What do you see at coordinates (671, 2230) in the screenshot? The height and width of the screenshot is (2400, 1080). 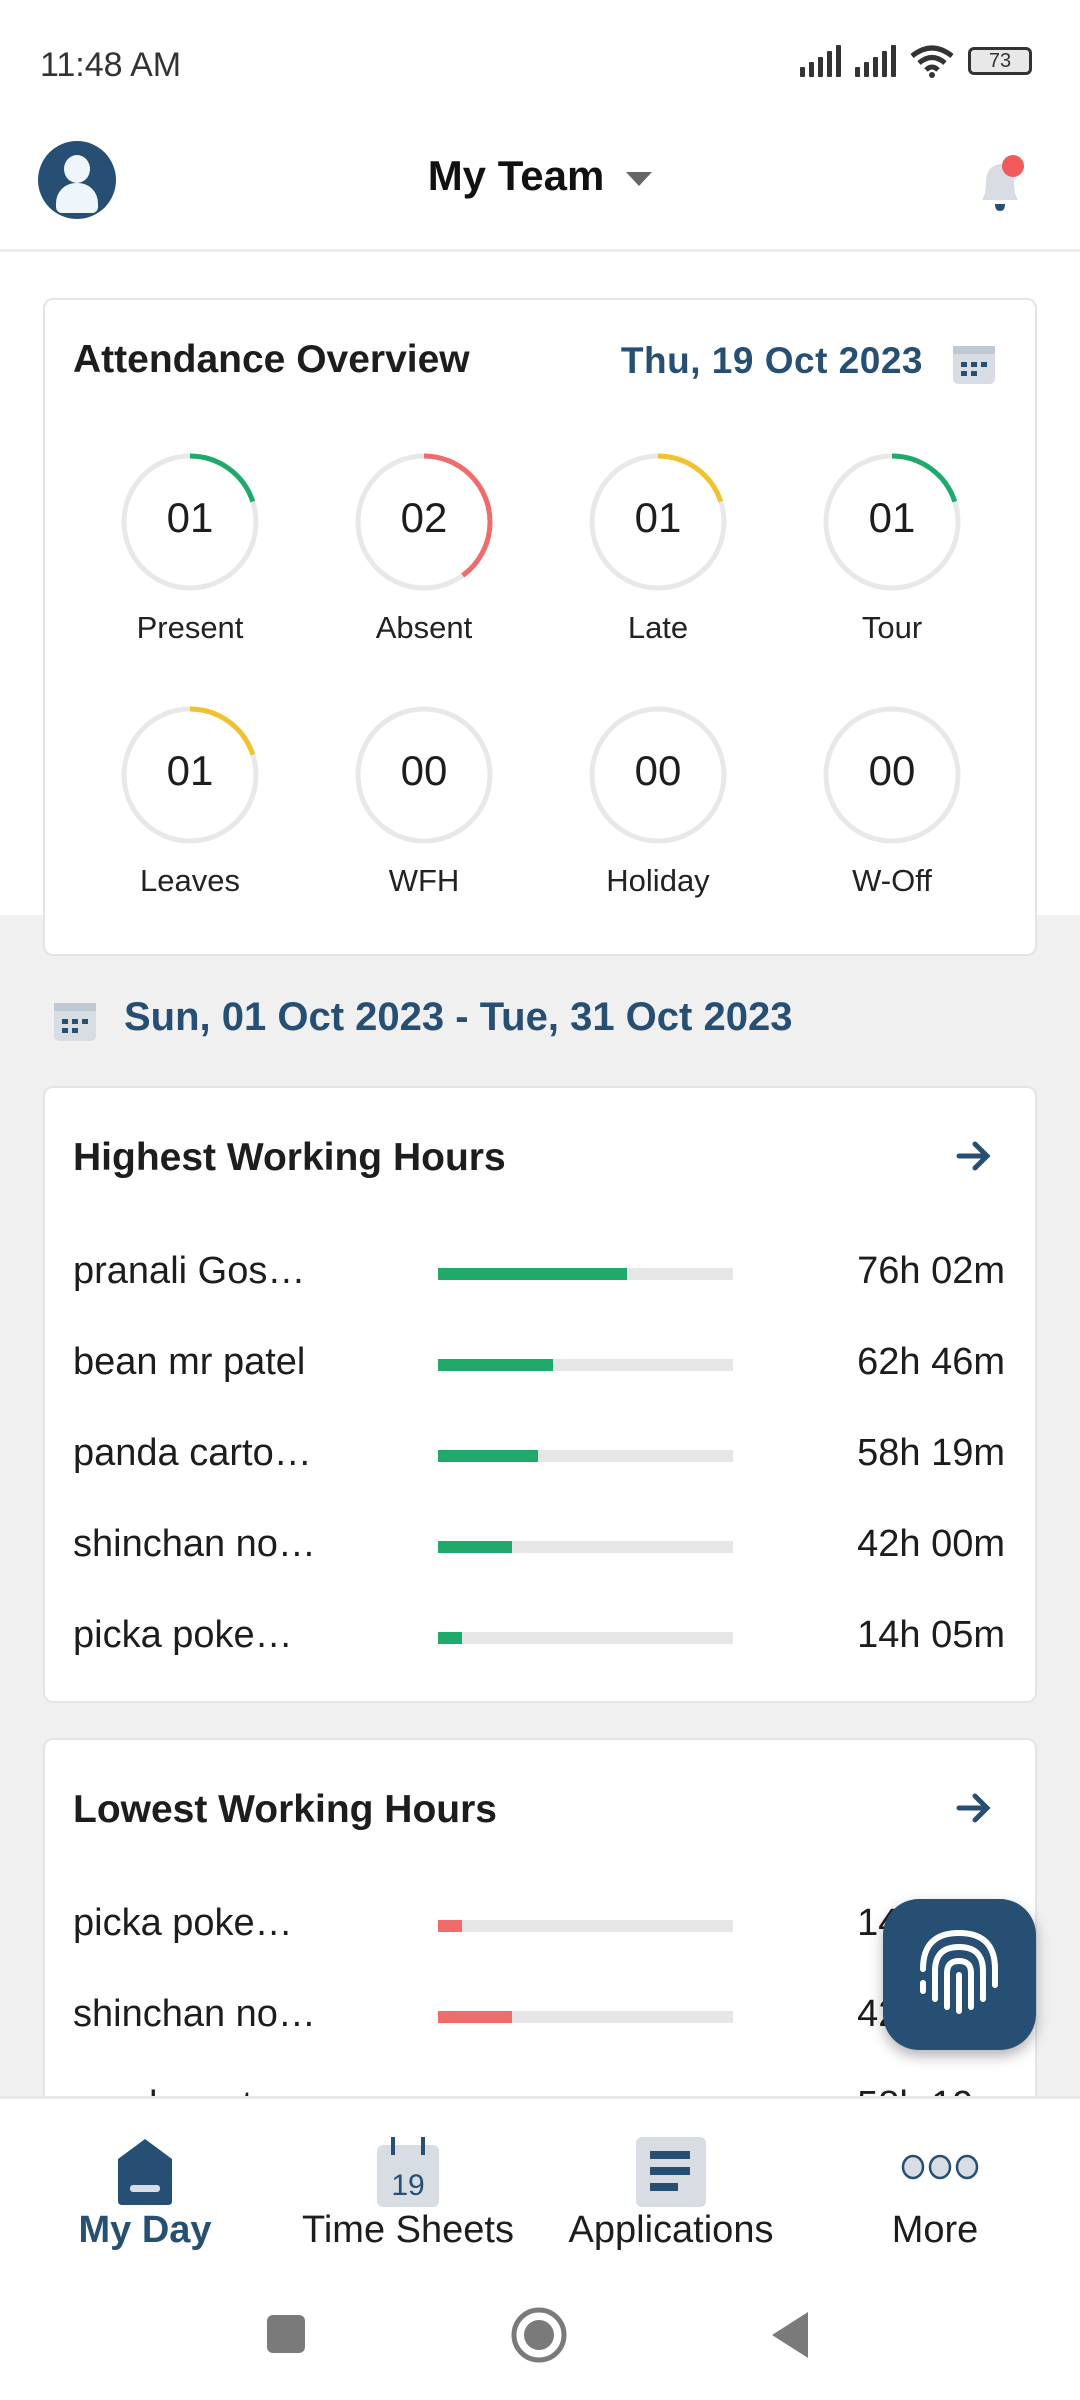 I see `nav-label: Applications` at bounding box center [671, 2230].